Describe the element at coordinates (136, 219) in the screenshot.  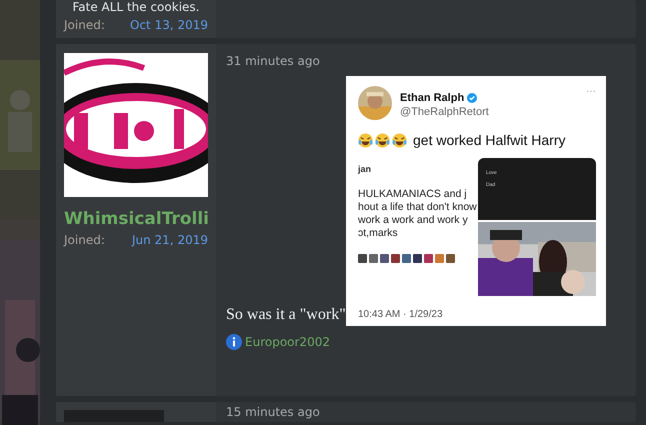
I see `username-link: WhimsicalTrolli` at that location.